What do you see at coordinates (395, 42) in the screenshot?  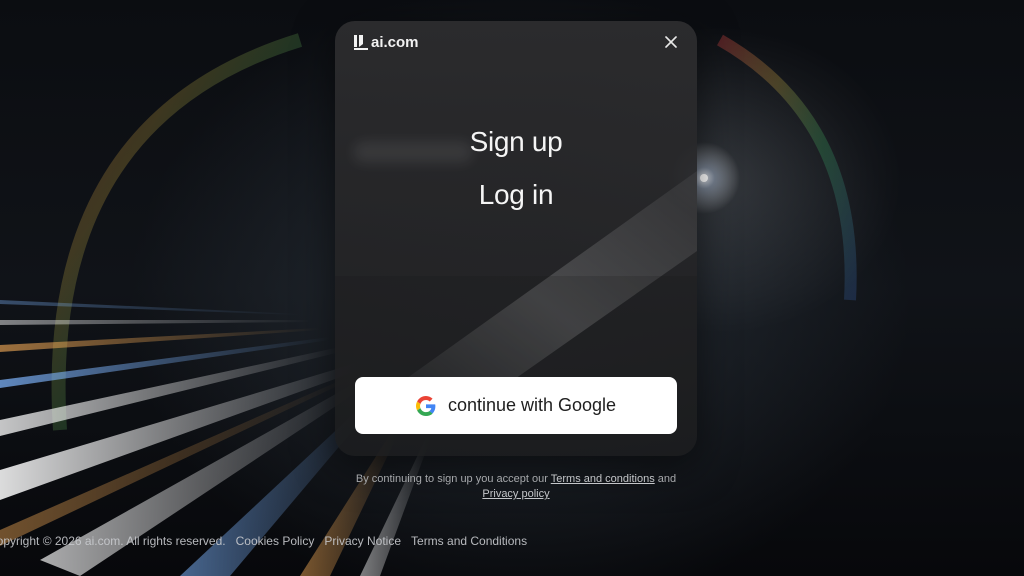 I see `brand-name: ai.com` at bounding box center [395, 42].